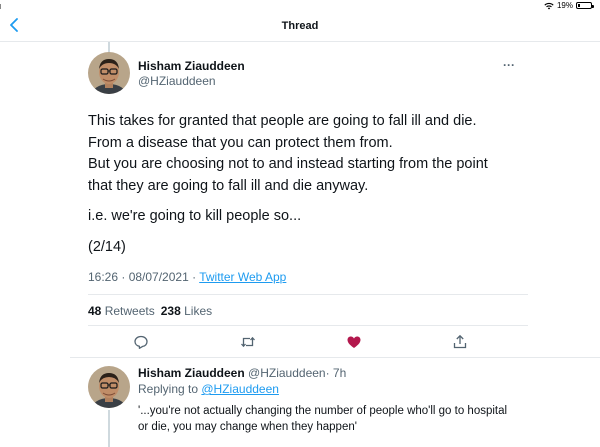  I want to click on more-options-button: ···, so click(509, 65).